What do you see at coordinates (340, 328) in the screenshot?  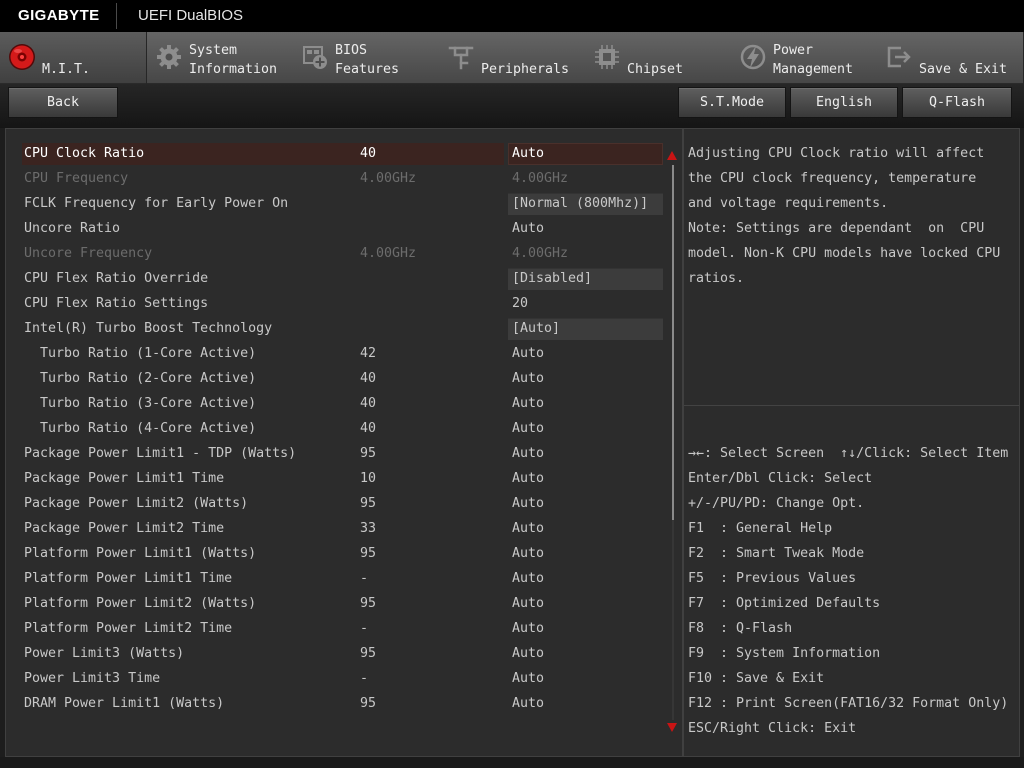 I see `setting-row: Intel(R) Turbo Boost Technology [Auto]` at bounding box center [340, 328].